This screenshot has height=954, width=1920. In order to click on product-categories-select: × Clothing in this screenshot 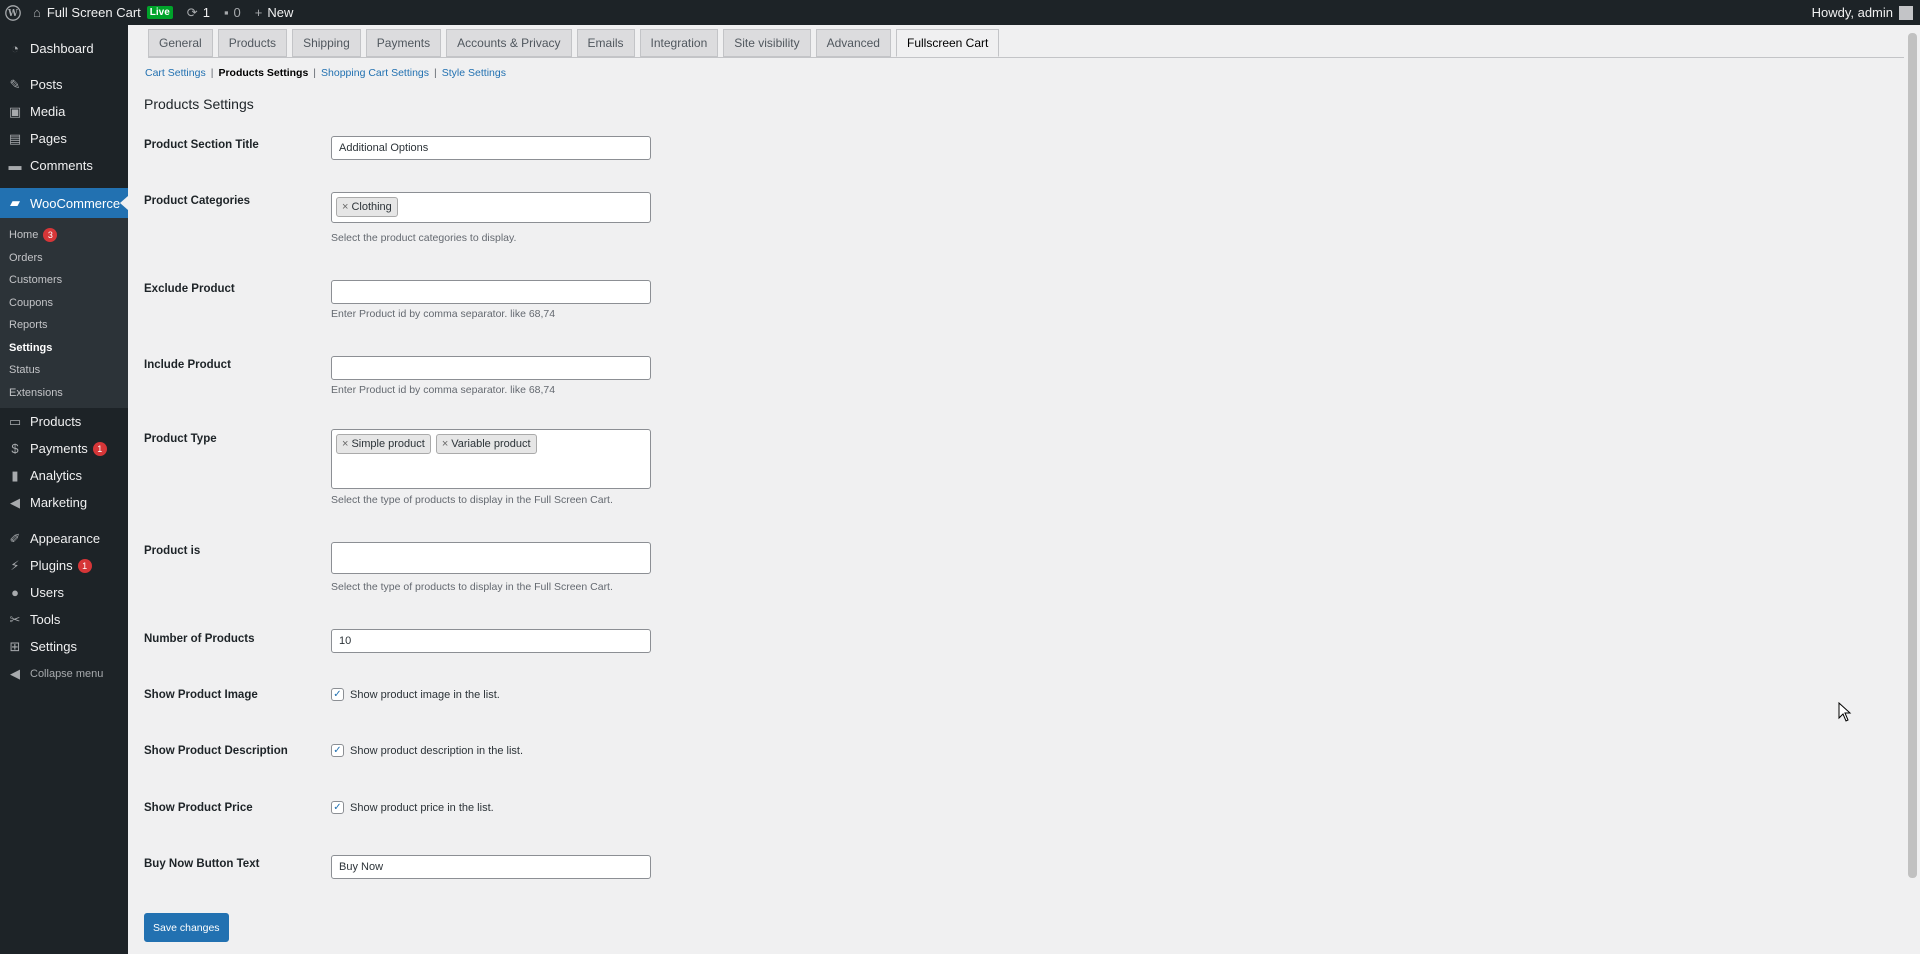, I will do `click(491, 207)`.